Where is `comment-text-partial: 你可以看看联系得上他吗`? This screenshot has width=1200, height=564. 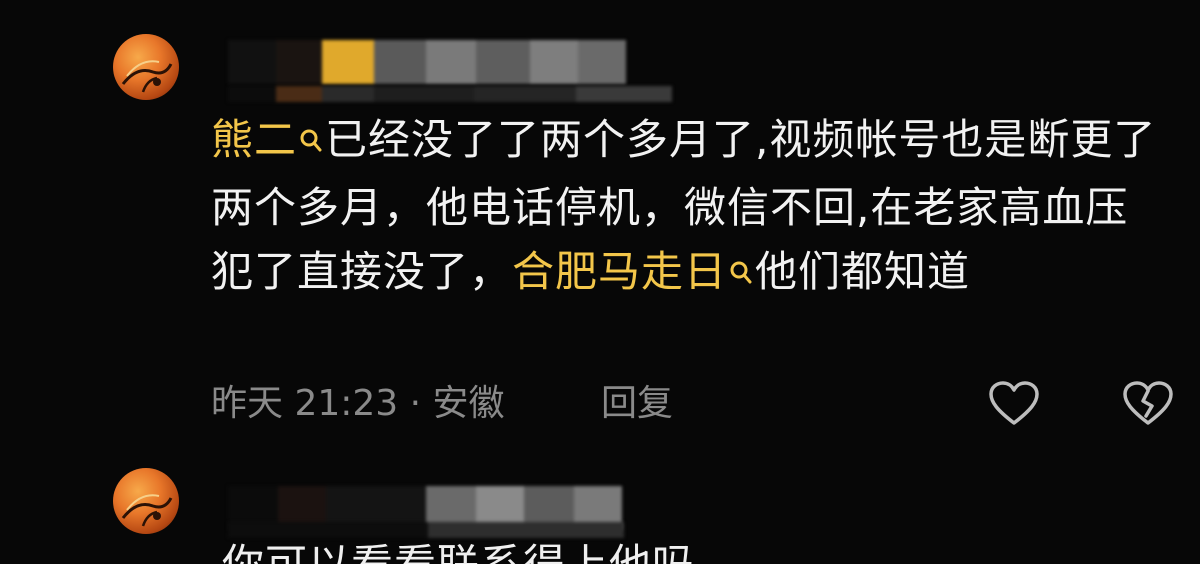 comment-text-partial: 你可以看看联系得上他吗 is located at coordinates (458, 552).